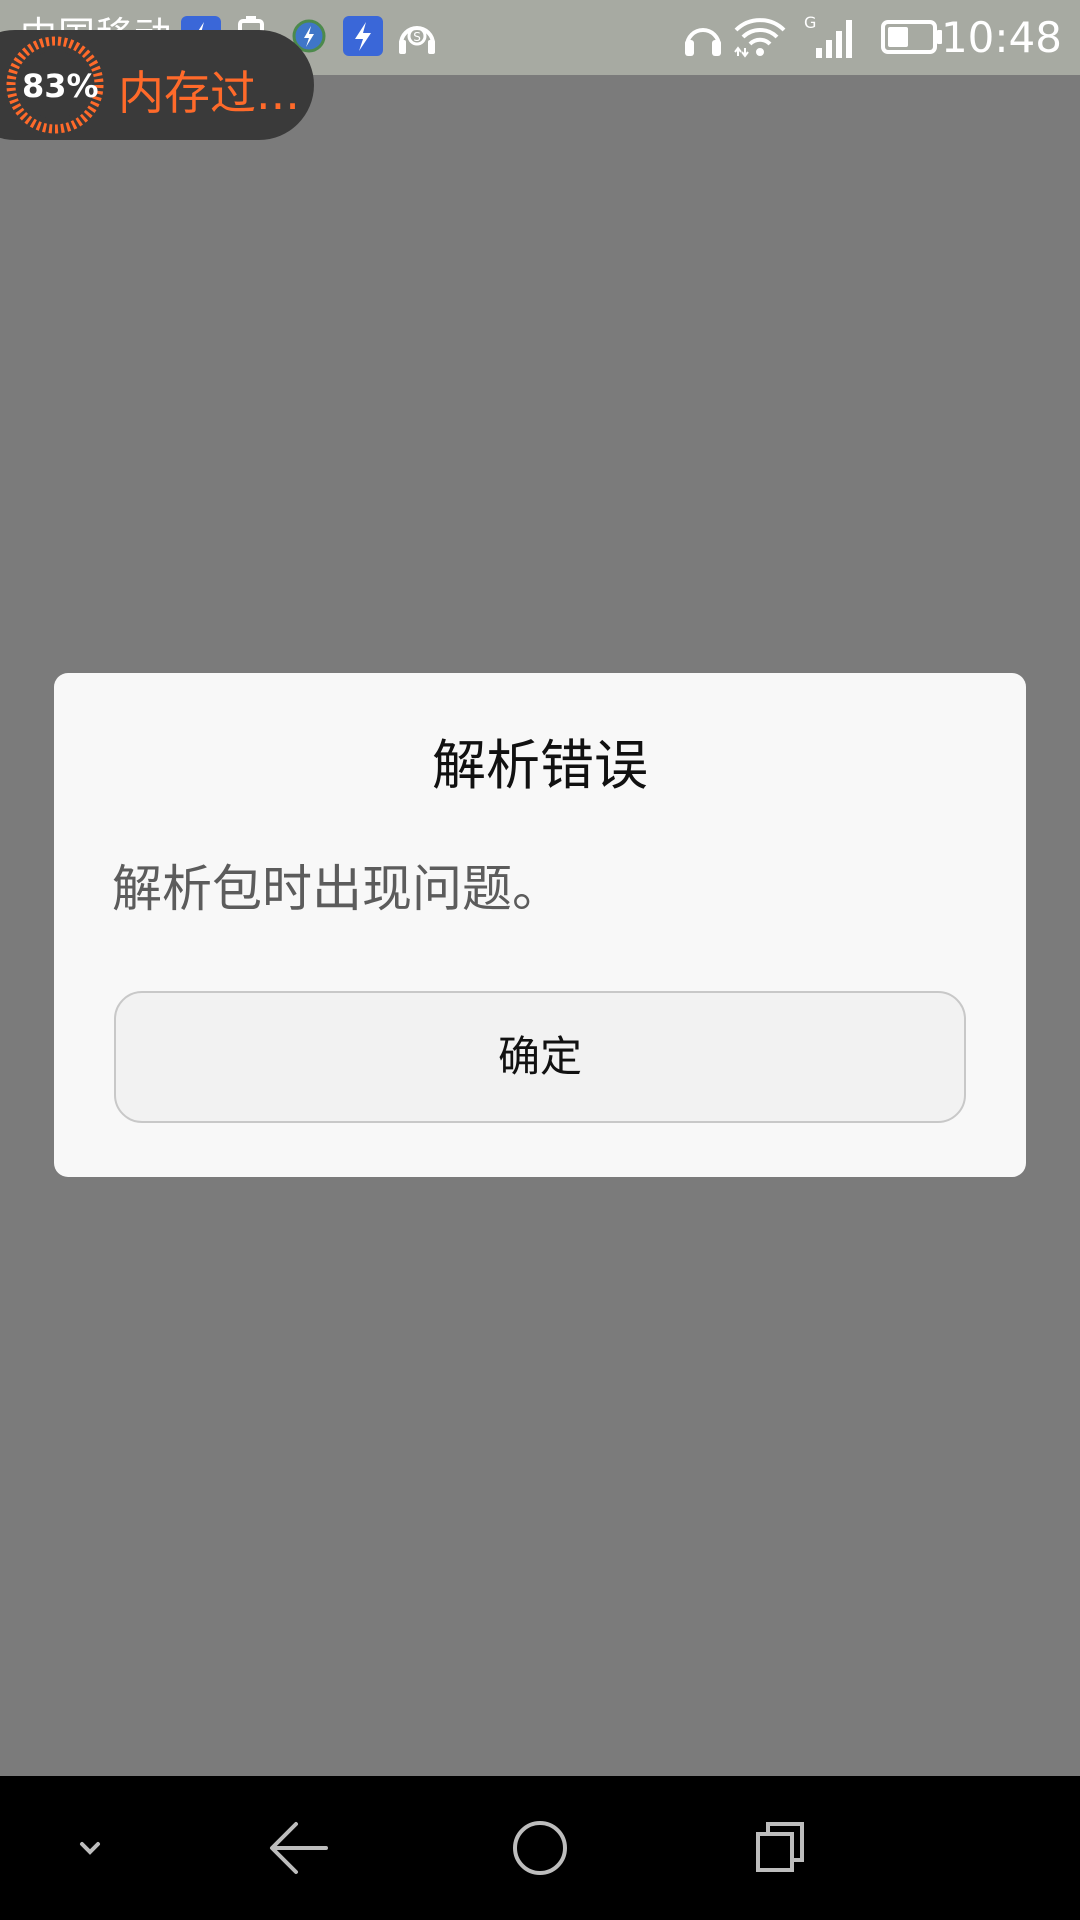  I want to click on dialog-title: 解析错误, so click(540, 765).